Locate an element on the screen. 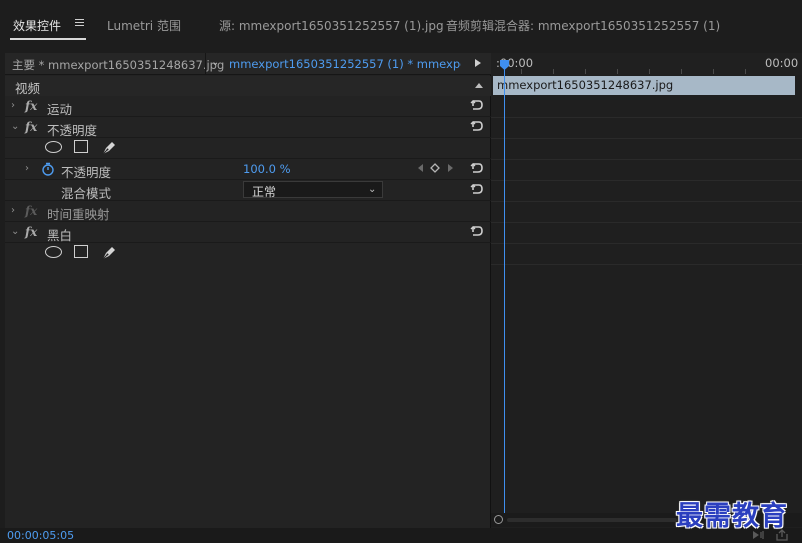  prev-keyframe-icon is located at coordinates (420, 168).